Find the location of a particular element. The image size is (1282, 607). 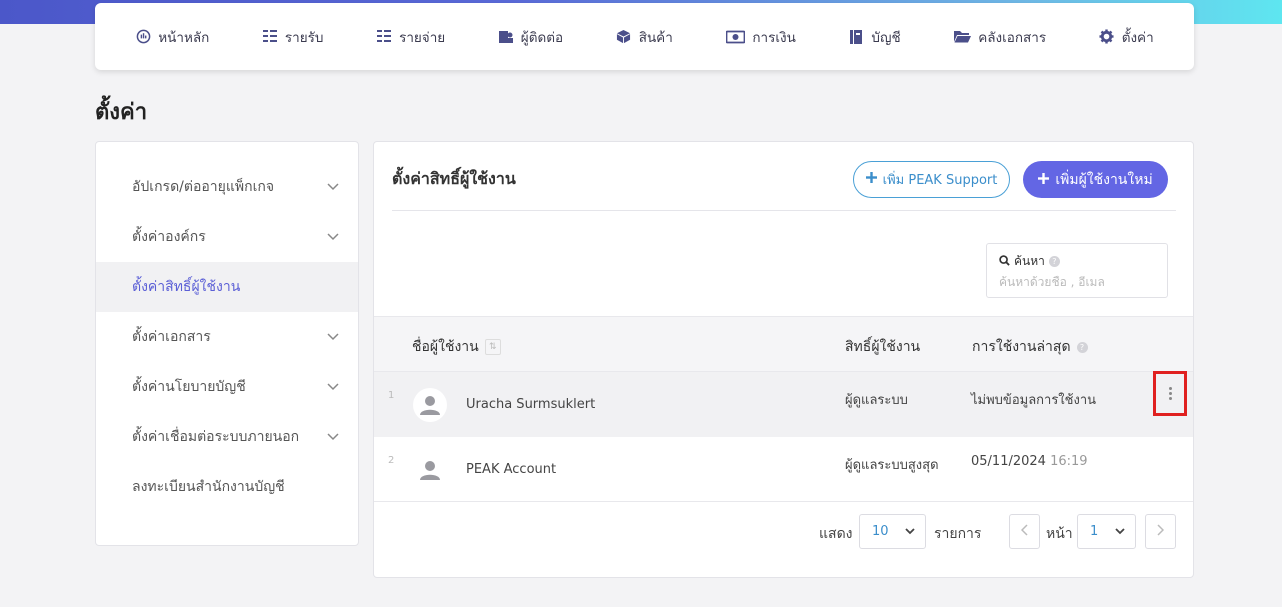

nav-item-accounting: บัญชี is located at coordinates (874, 37).